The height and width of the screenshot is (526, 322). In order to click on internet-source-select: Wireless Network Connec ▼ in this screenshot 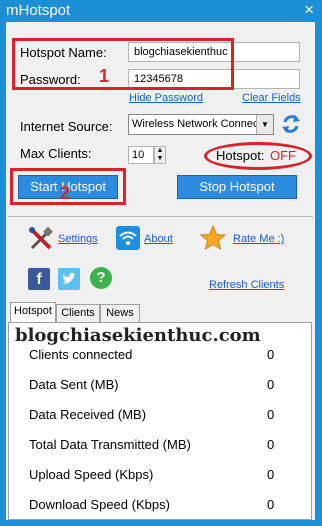, I will do `click(201, 124)`.